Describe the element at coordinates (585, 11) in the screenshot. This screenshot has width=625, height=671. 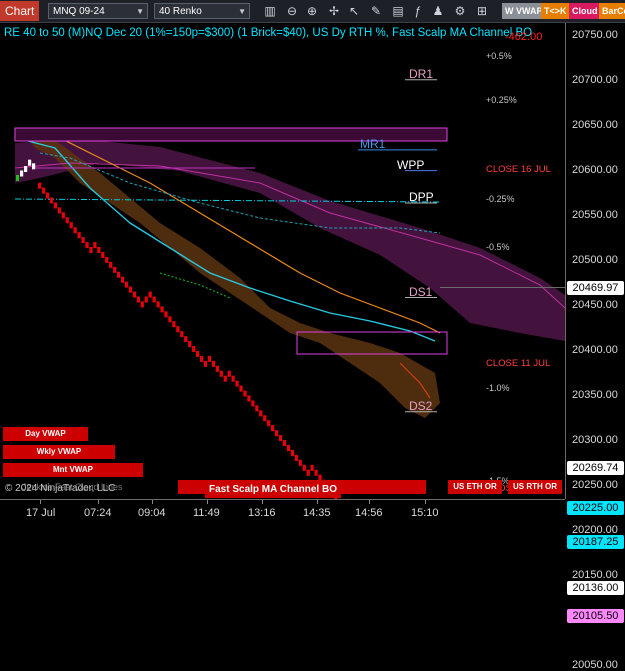
I see `cloud-button: Cloud` at that location.